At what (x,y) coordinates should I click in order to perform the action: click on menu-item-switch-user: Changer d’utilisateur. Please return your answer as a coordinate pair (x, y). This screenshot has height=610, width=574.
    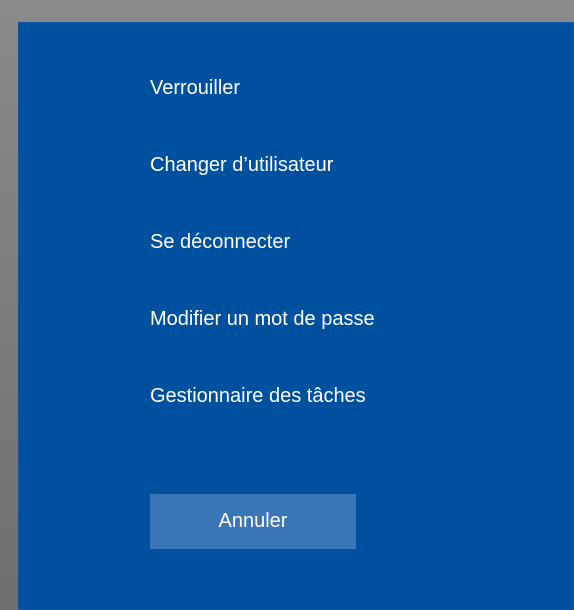
    Looking at the image, I should click on (262, 165).